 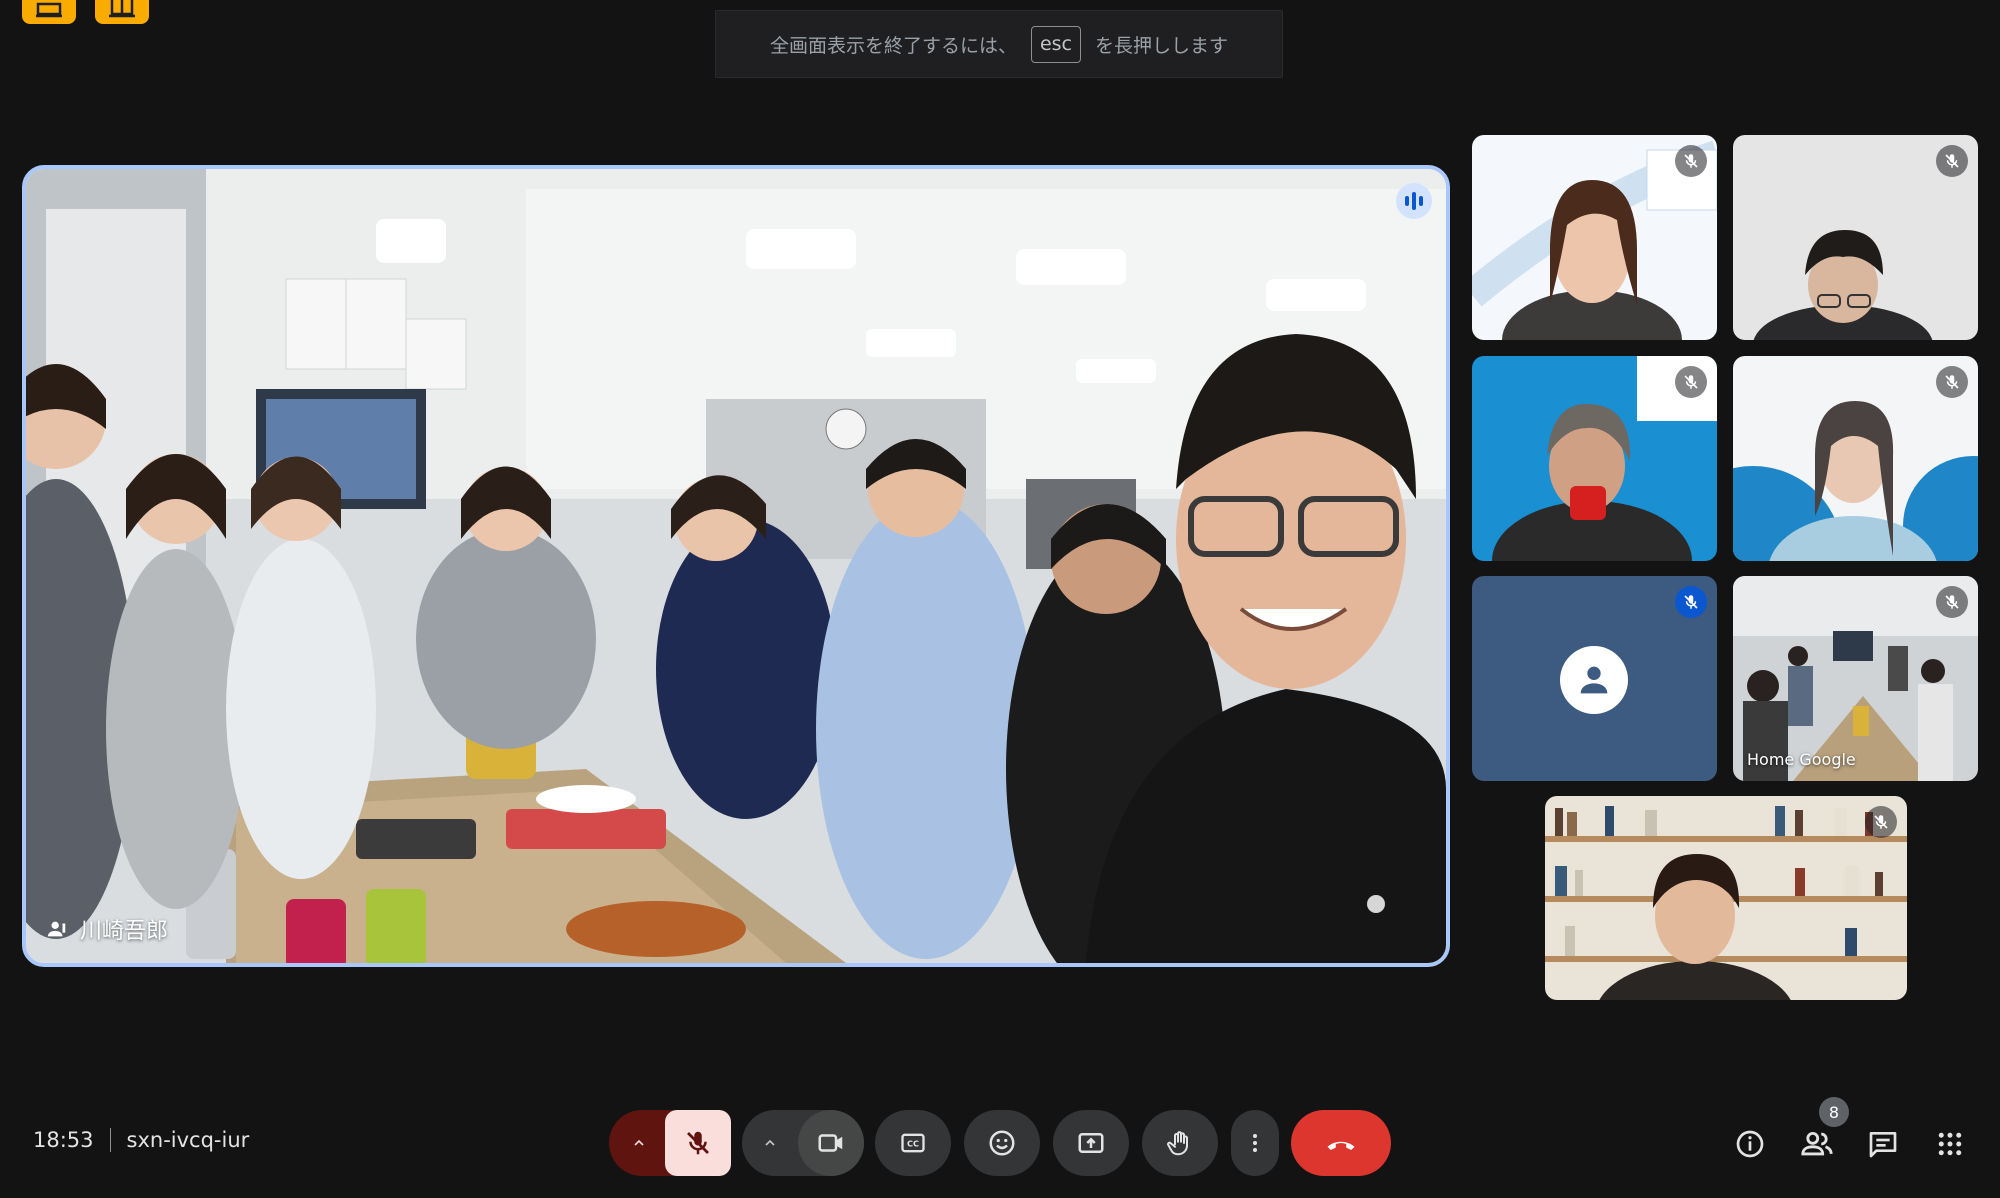 I want to click on leave-call-button, so click(x=1341, y=1143).